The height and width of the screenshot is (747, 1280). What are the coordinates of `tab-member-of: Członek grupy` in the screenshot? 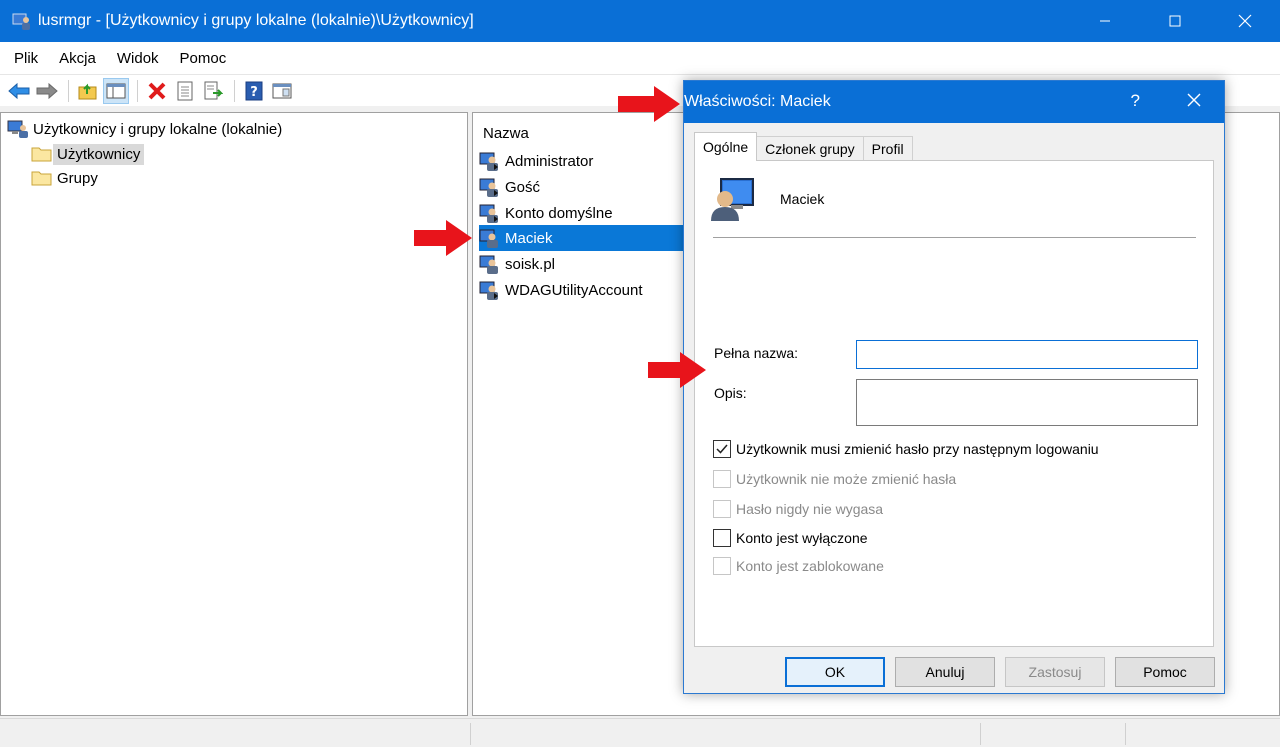 It's located at (810, 148).